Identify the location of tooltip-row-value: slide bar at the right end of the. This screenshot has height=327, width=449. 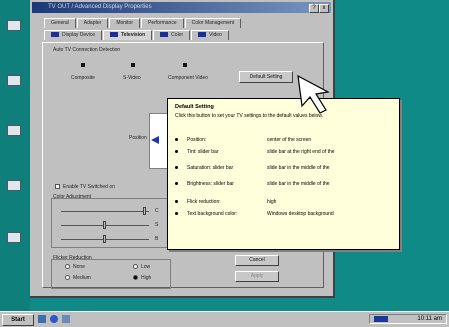
(301, 152).